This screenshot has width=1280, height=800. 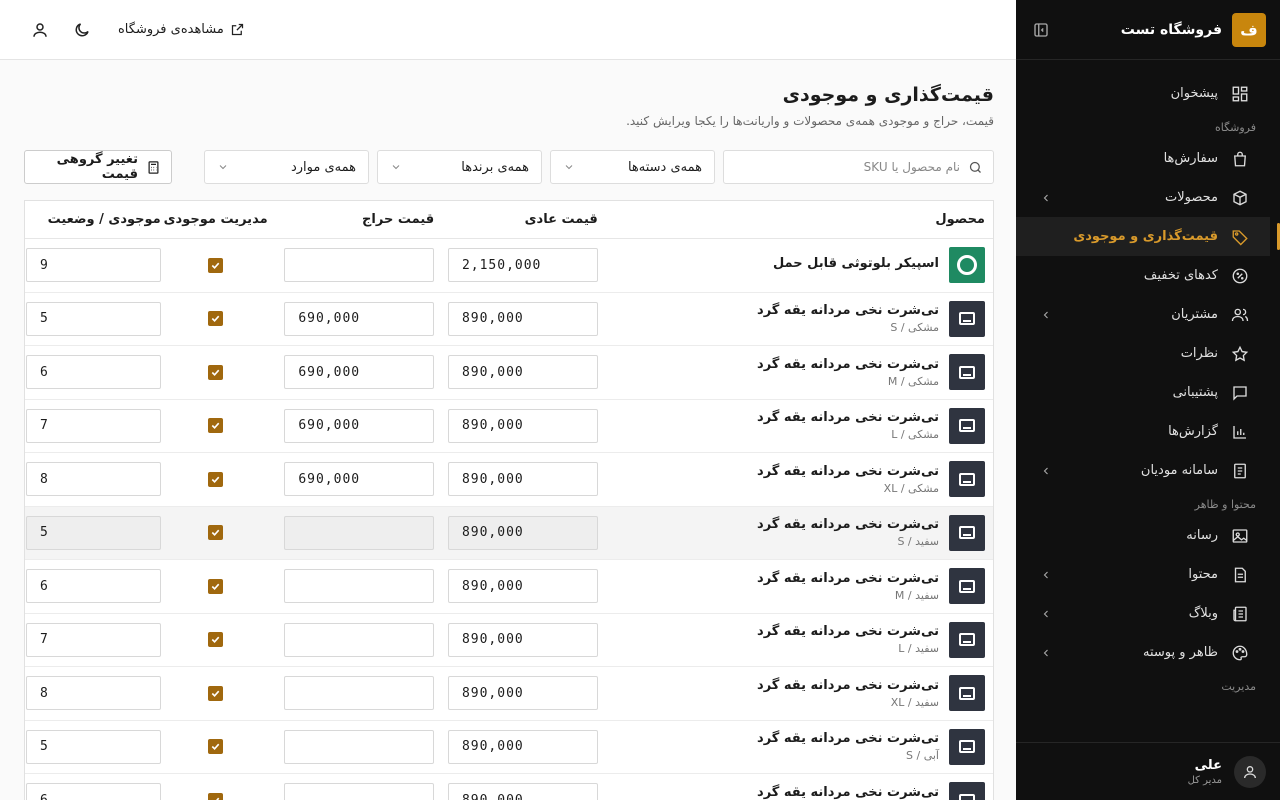 What do you see at coordinates (459, 167) in the screenshot?
I see `brand-select: همه‌ی برندها` at bounding box center [459, 167].